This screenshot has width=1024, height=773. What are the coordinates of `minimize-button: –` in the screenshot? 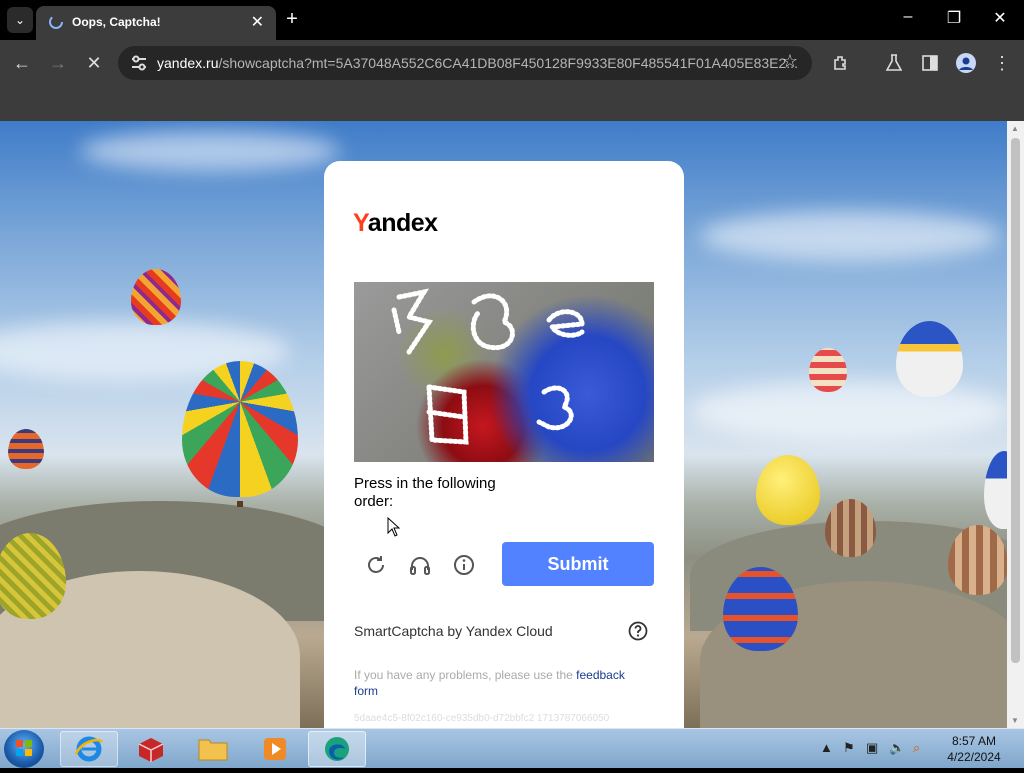 It's located at (908, 17).